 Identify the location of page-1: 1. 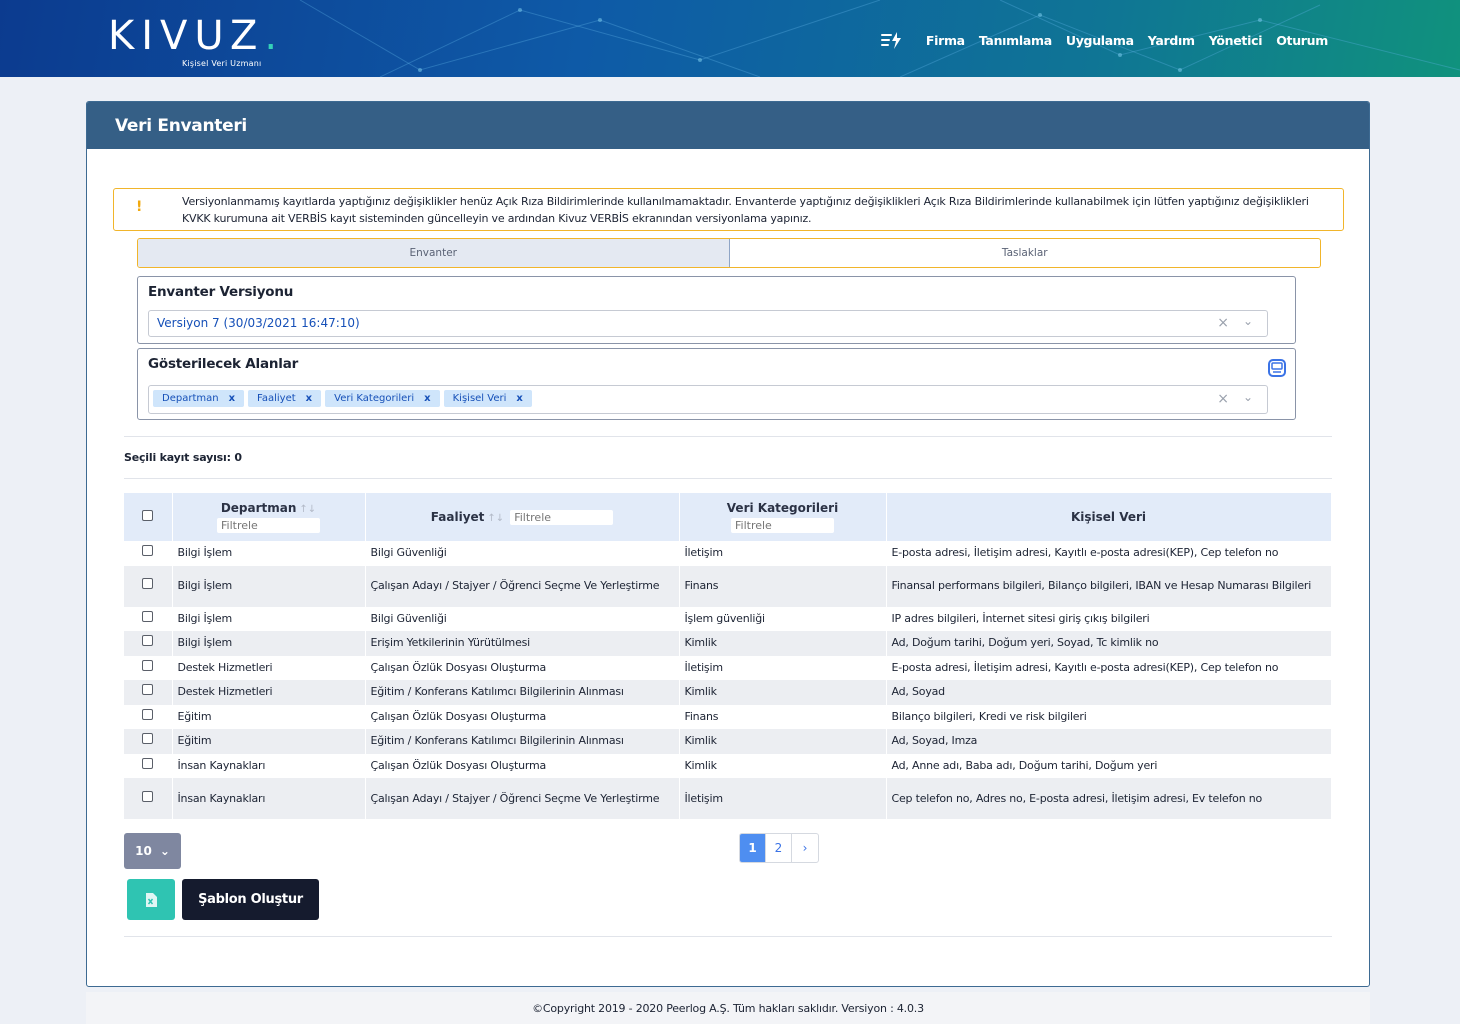
(753, 848).